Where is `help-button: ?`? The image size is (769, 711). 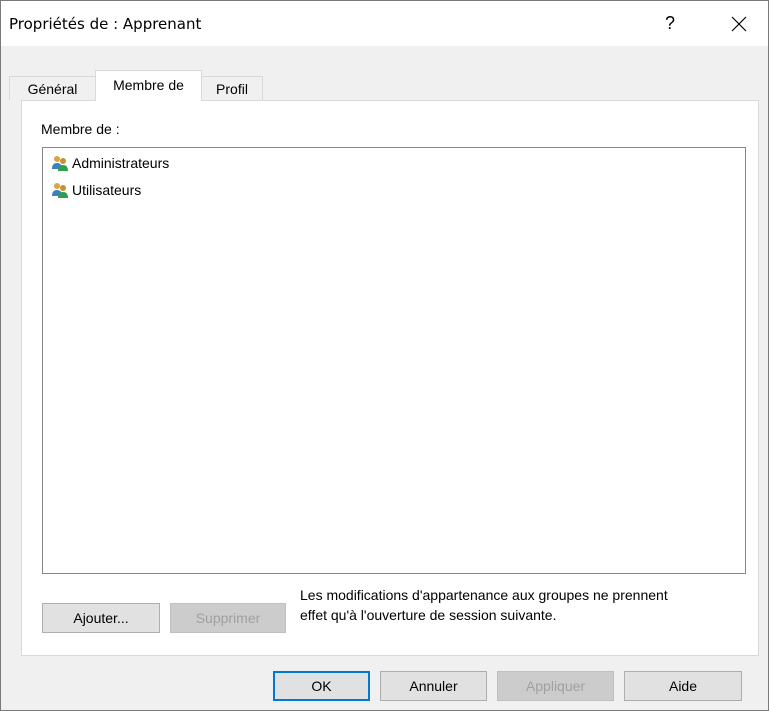 help-button: ? is located at coordinates (670, 23).